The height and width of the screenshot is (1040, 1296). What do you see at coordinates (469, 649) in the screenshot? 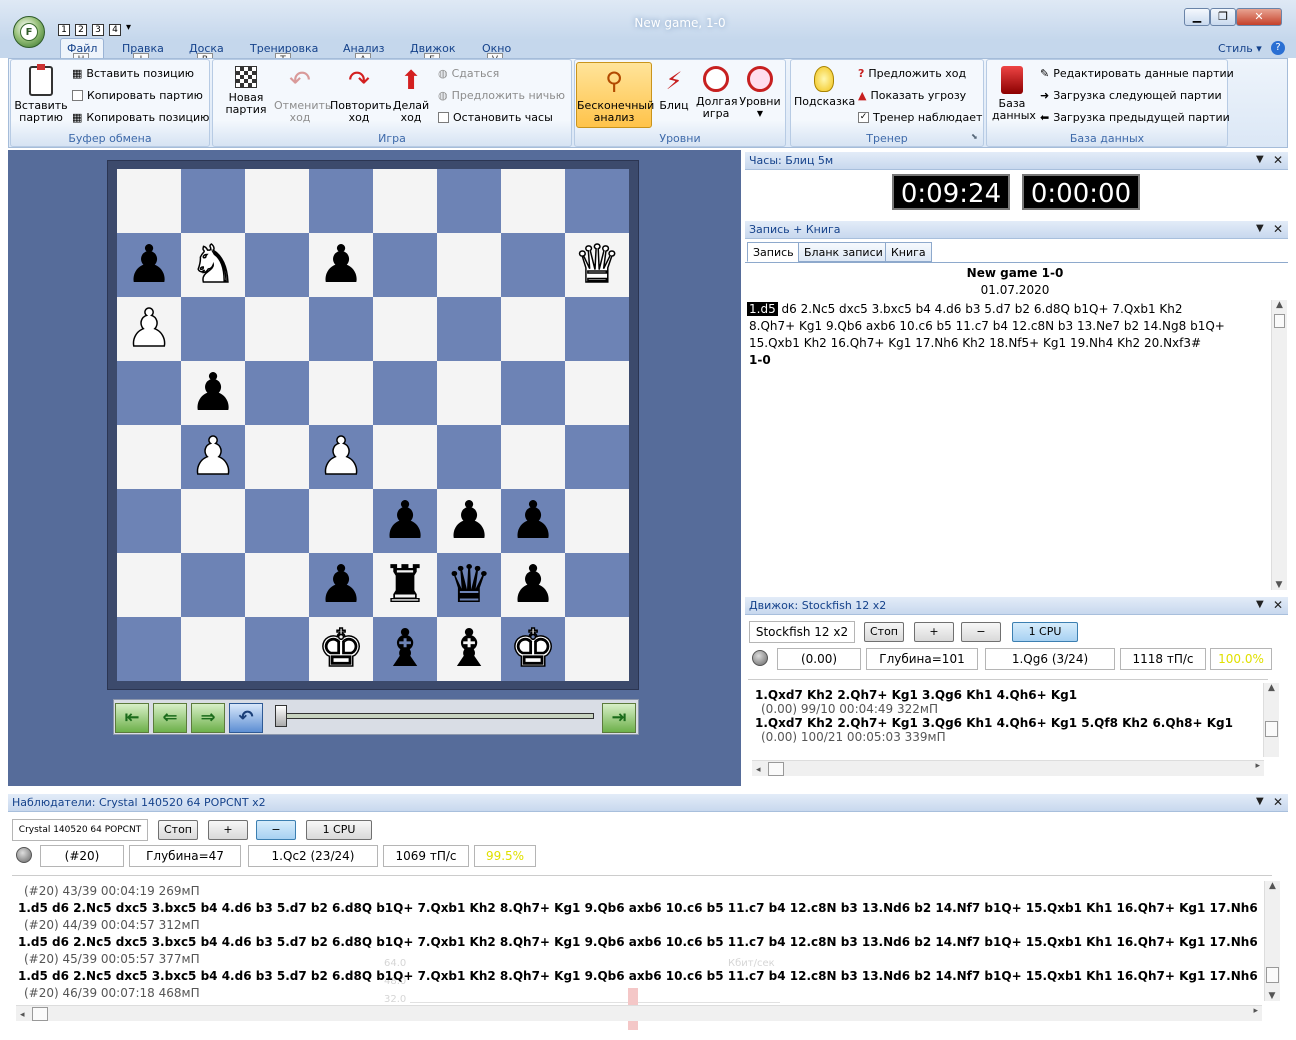
I see `black-bishop-icon: ♝` at bounding box center [469, 649].